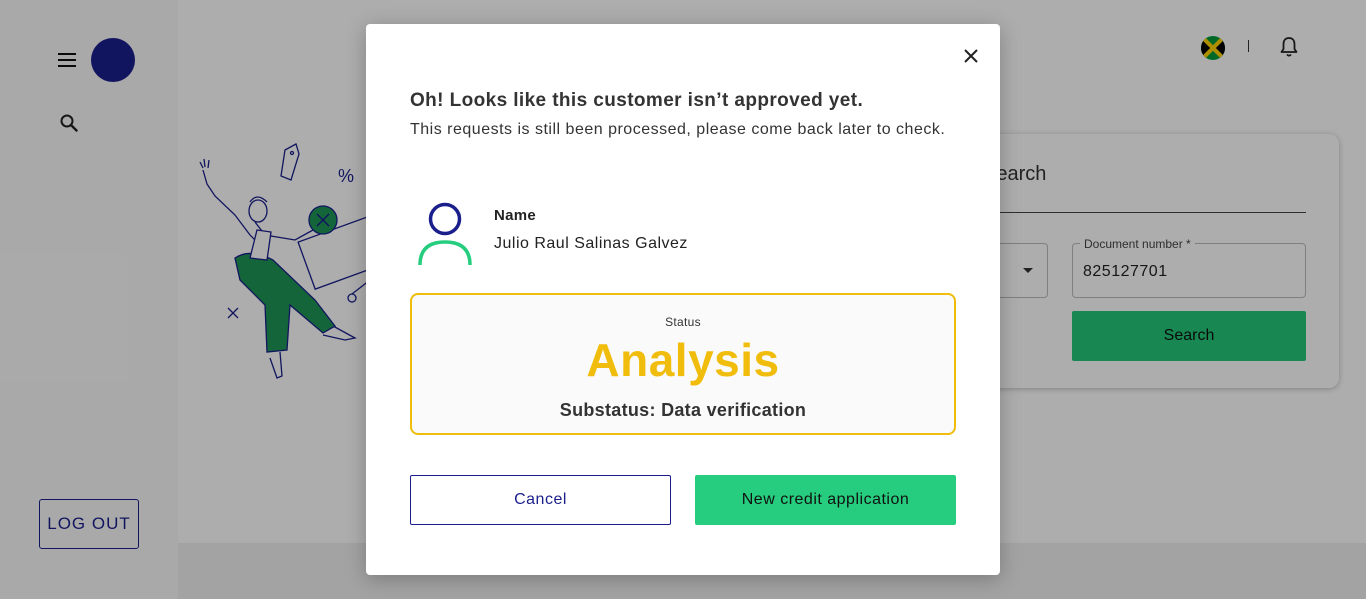  What do you see at coordinates (825, 500) in the screenshot?
I see `new-credit-application-button: New credit application` at bounding box center [825, 500].